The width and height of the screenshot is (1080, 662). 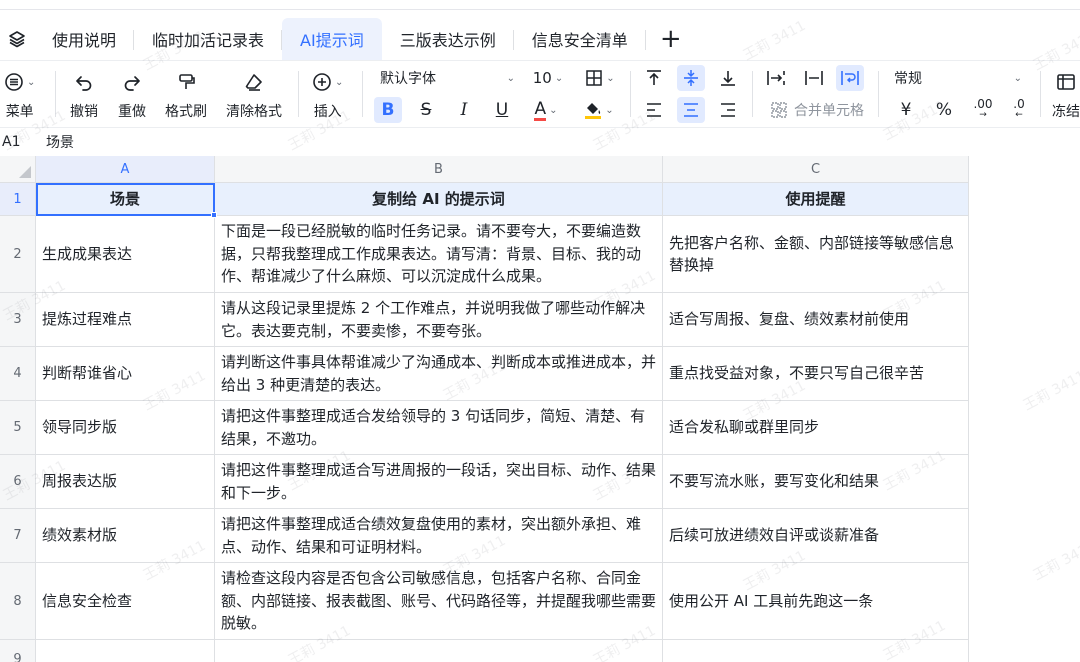 I want to click on scenario-cell: 绩效素材版, so click(x=125, y=536).